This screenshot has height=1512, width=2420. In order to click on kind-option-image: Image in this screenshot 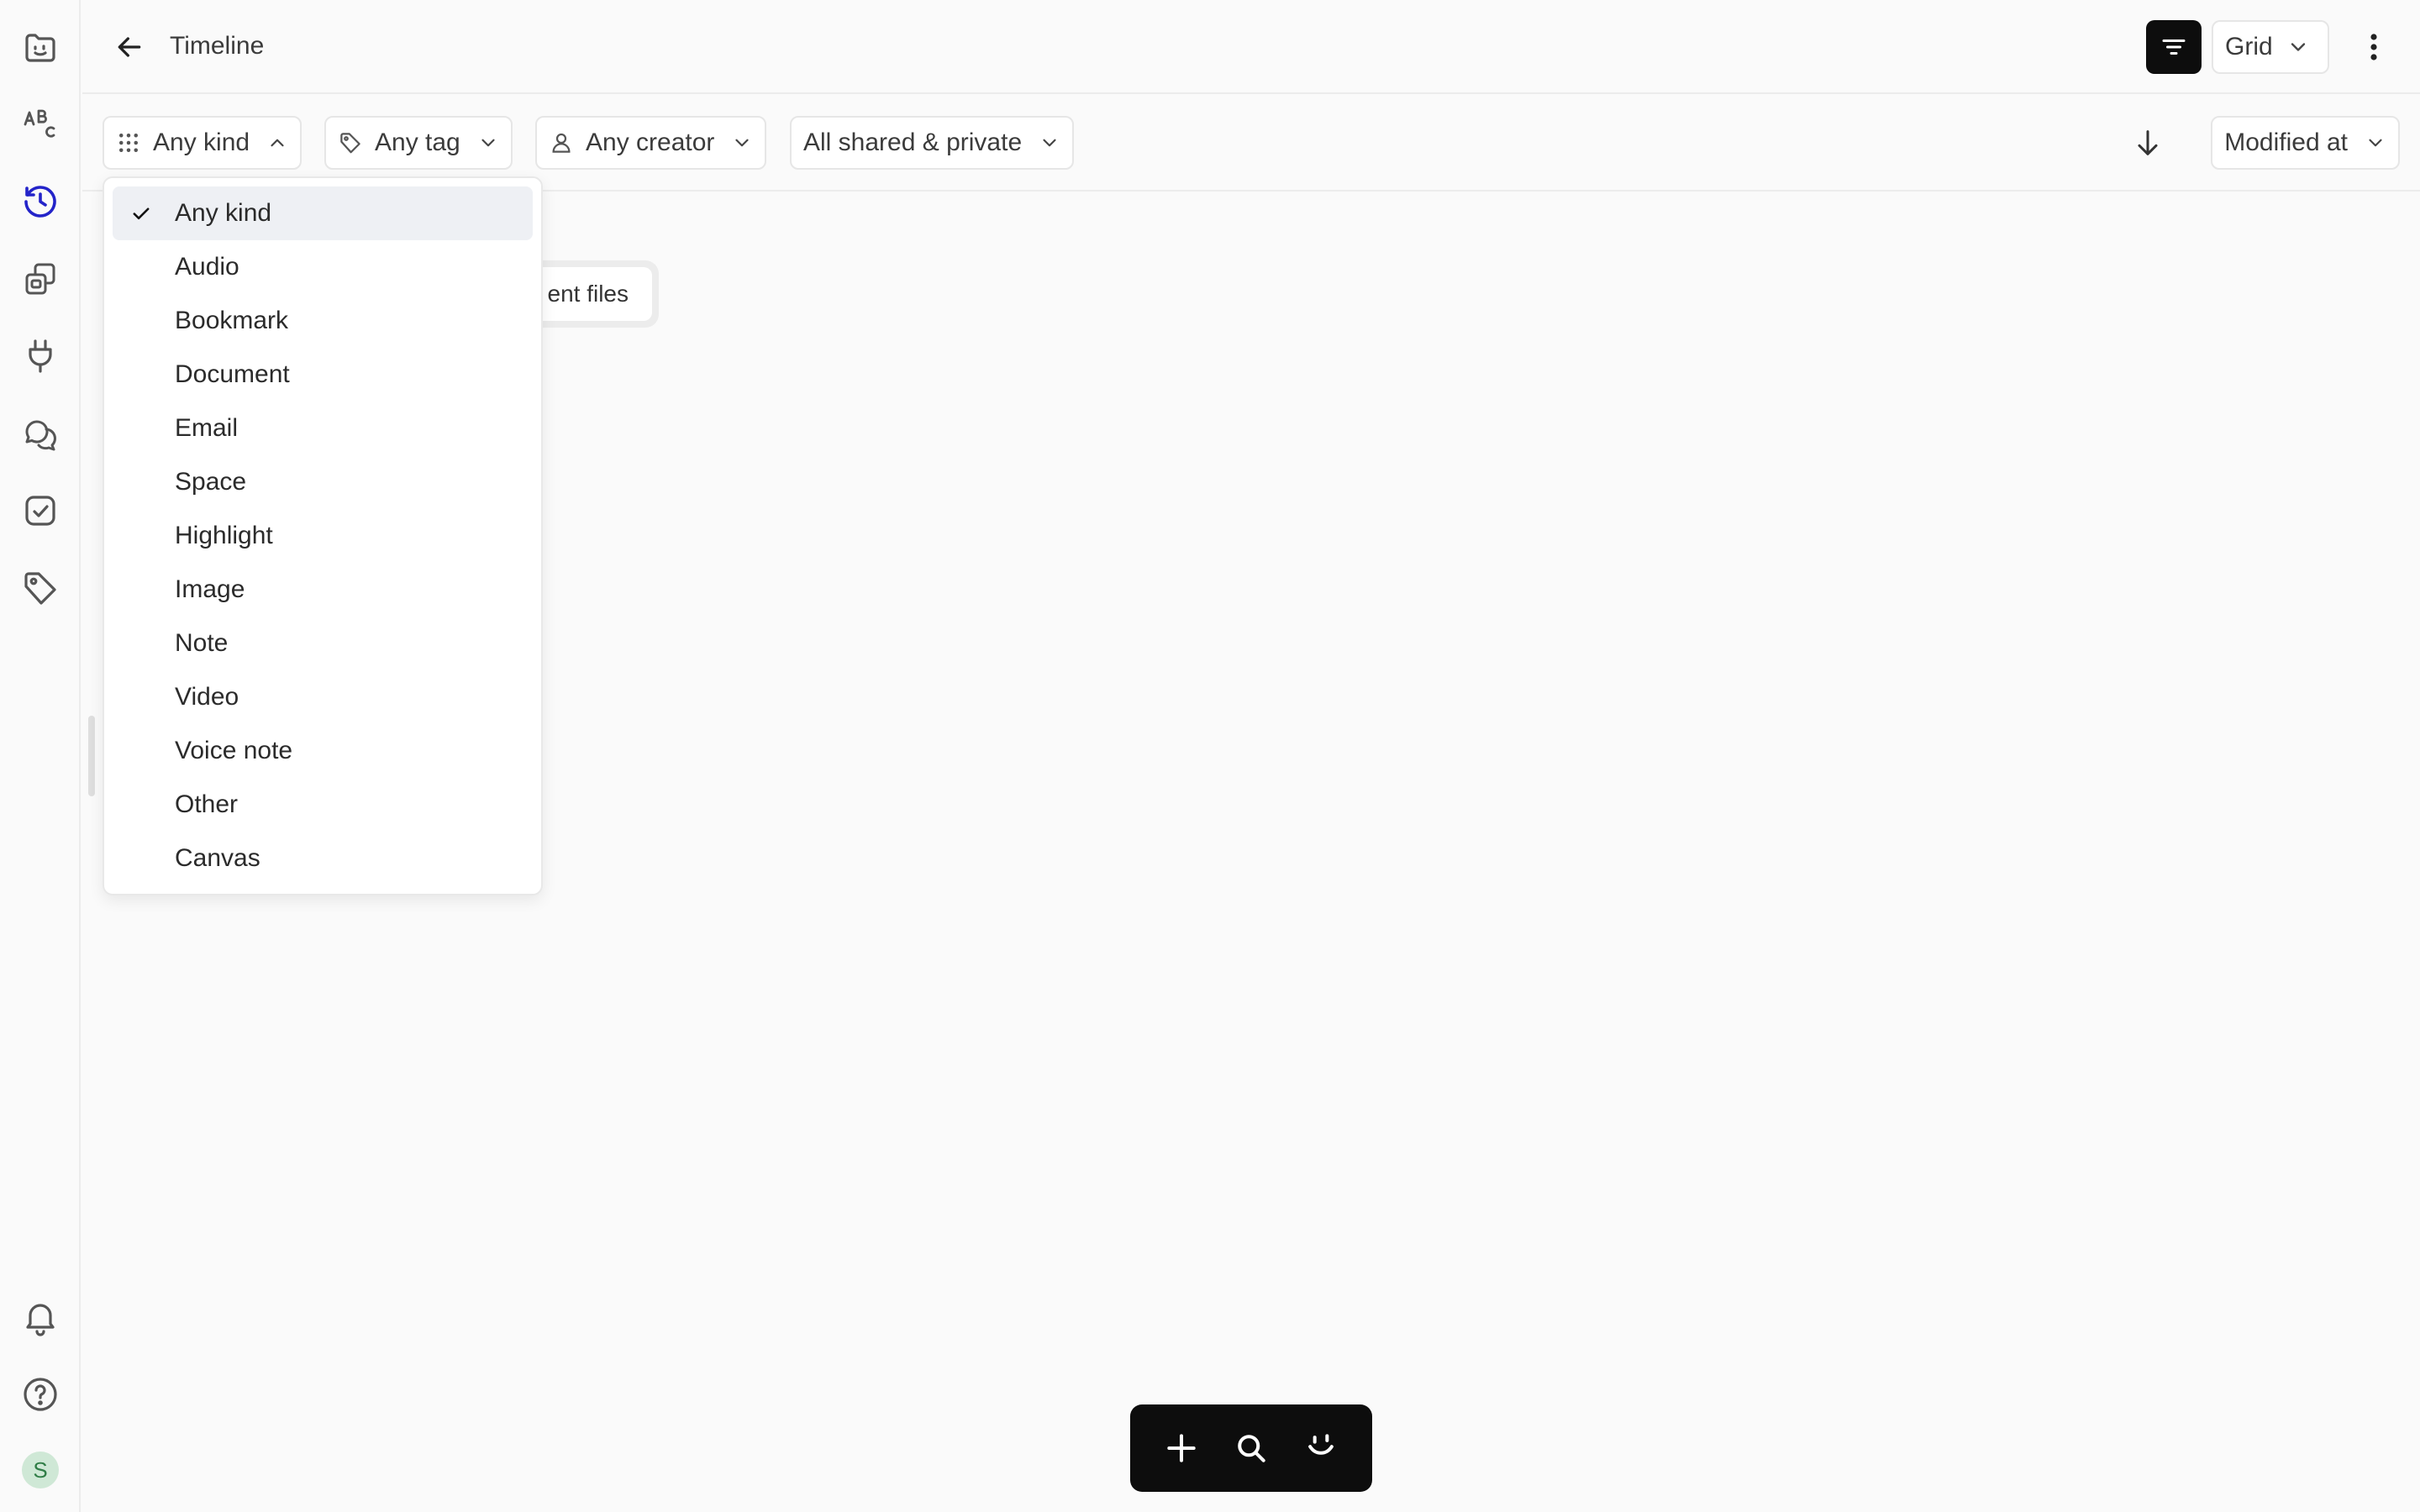, I will do `click(323, 590)`.